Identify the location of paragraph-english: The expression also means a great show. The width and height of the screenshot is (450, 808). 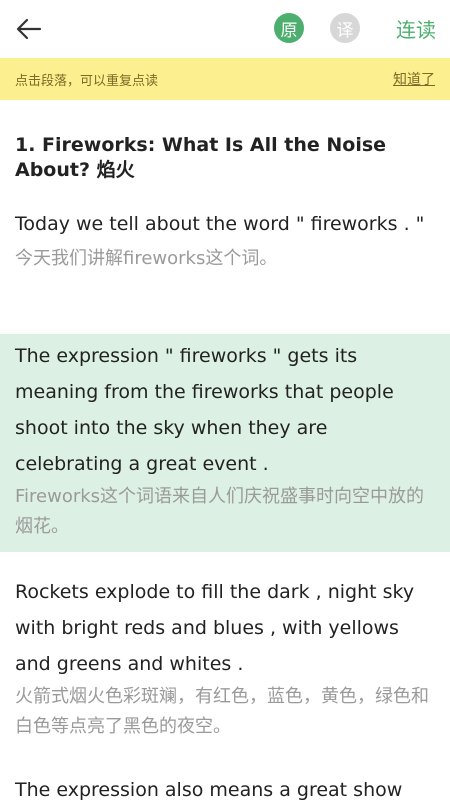
(209, 790).